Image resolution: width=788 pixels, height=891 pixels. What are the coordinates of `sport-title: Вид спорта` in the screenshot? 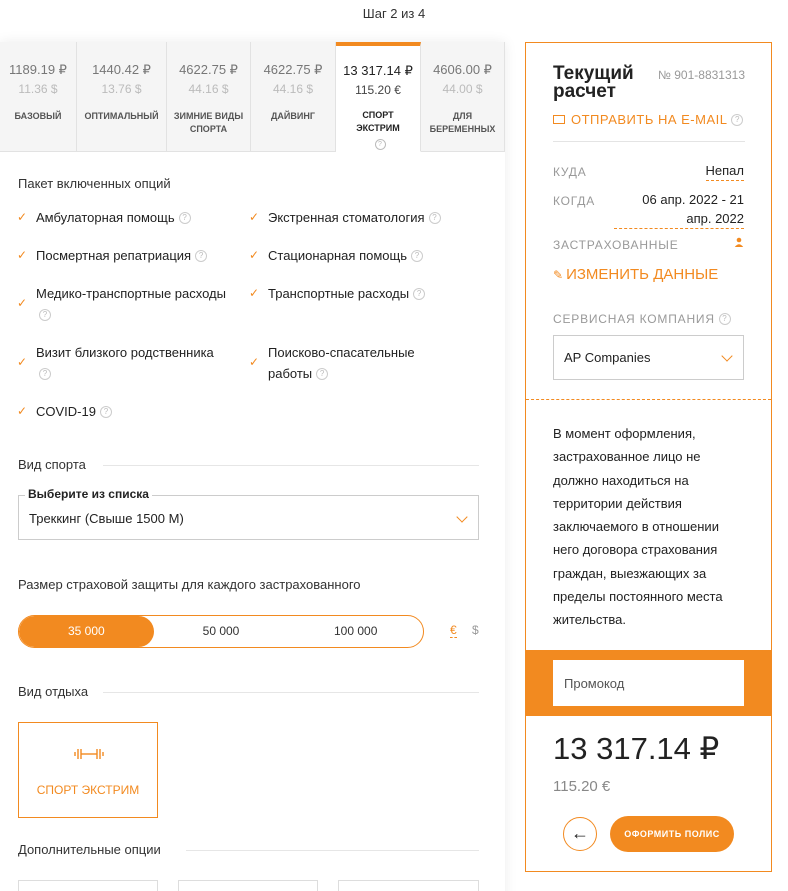 It's located at (52, 464).